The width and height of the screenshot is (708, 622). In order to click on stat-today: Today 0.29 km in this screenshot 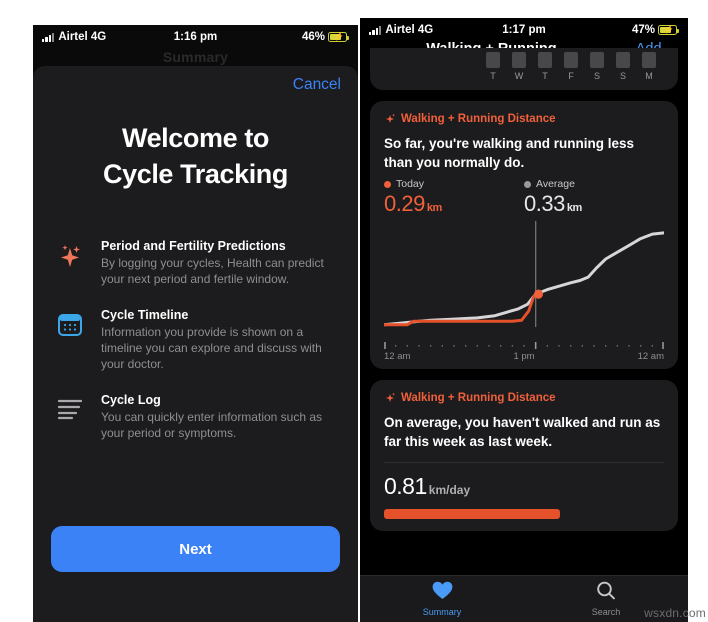, I will do `click(454, 197)`.